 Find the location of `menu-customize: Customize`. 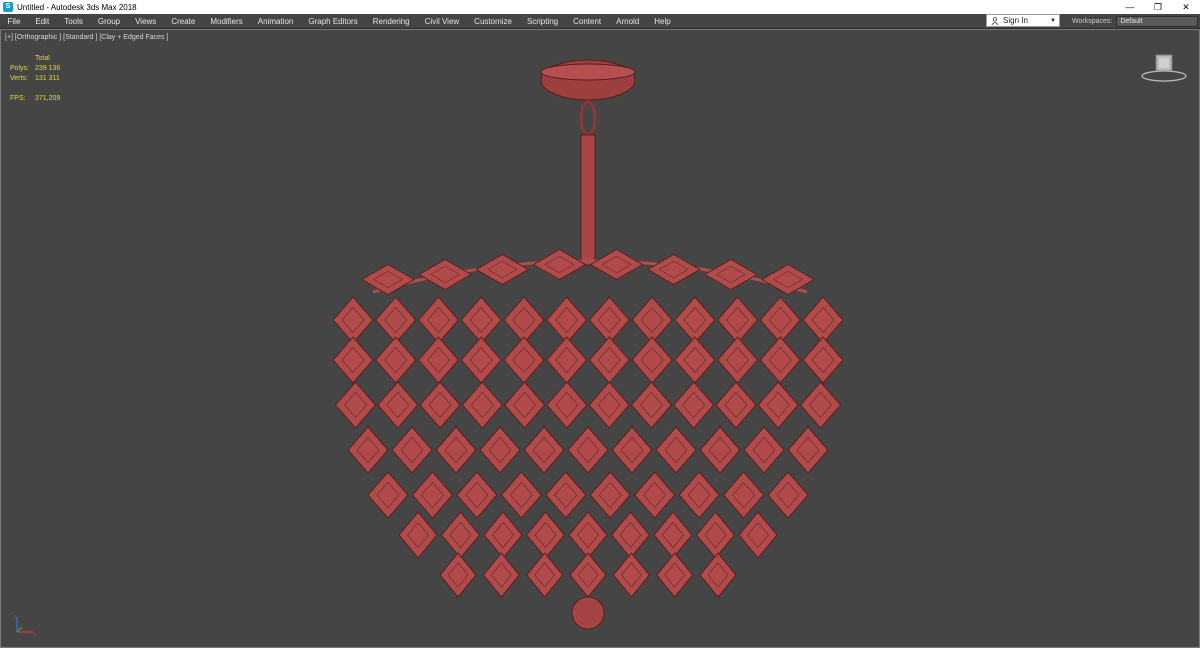

menu-customize: Customize is located at coordinates (493, 21).